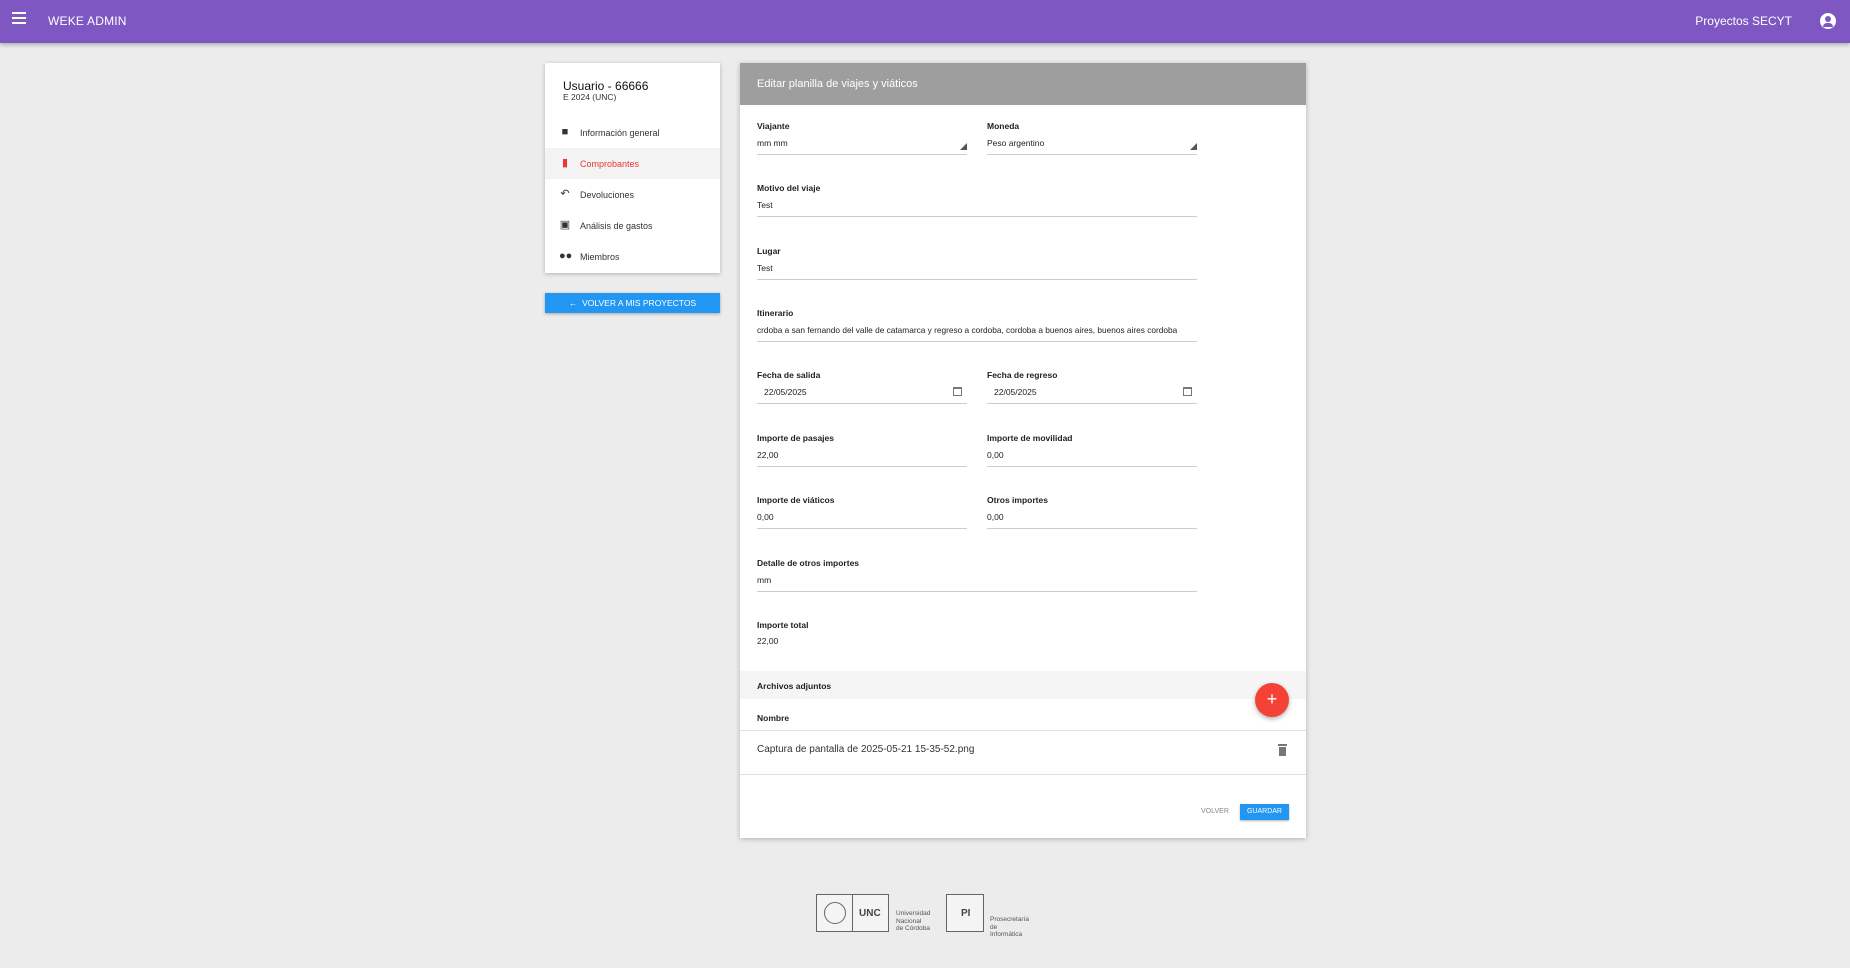 This screenshot has width=1850, height=968. What do you see at coordinates (19, 19) in the screenshot?
I see `menu-icon` at bounding box center [19, 19].